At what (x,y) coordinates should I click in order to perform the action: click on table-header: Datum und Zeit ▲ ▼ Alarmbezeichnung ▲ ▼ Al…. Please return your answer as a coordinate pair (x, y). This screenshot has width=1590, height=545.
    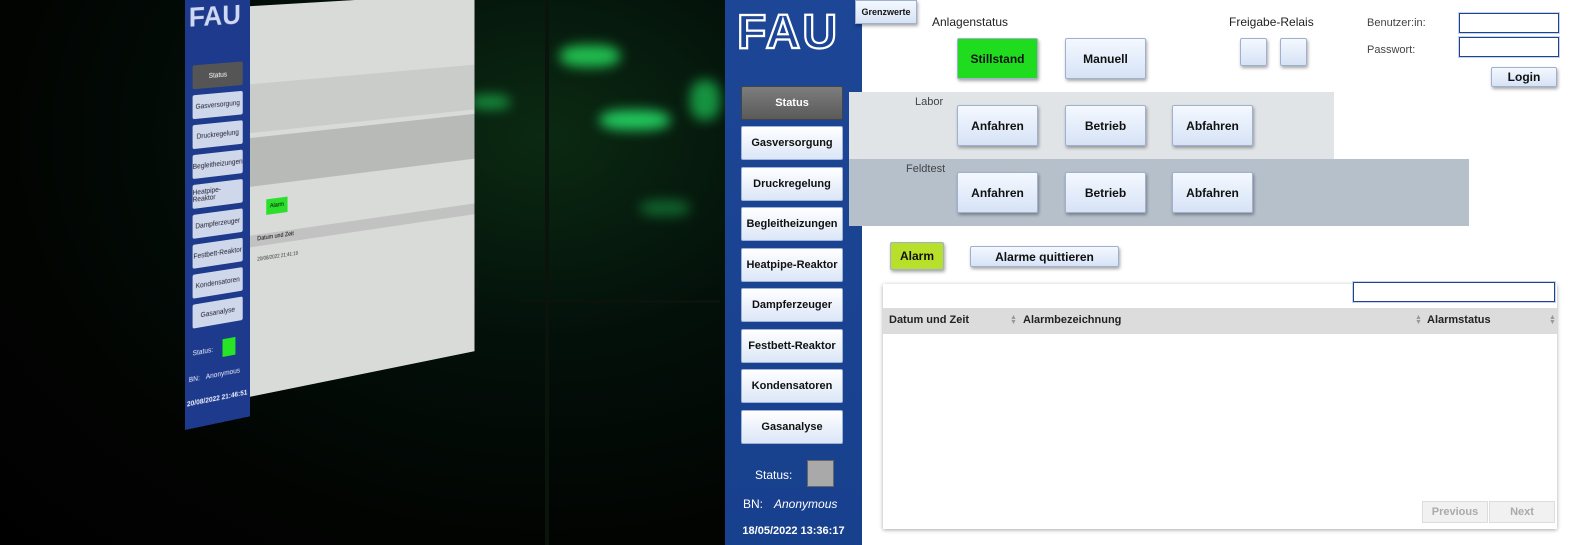
    Looking at the image, I should click on (1220, 321).